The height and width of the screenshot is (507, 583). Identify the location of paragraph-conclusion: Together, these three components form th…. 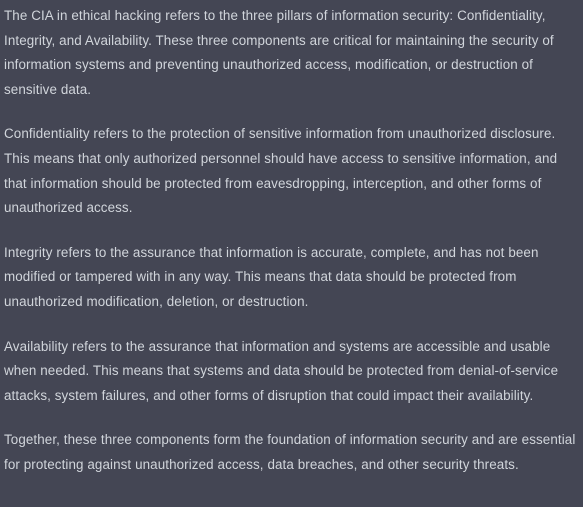
(290, 452).